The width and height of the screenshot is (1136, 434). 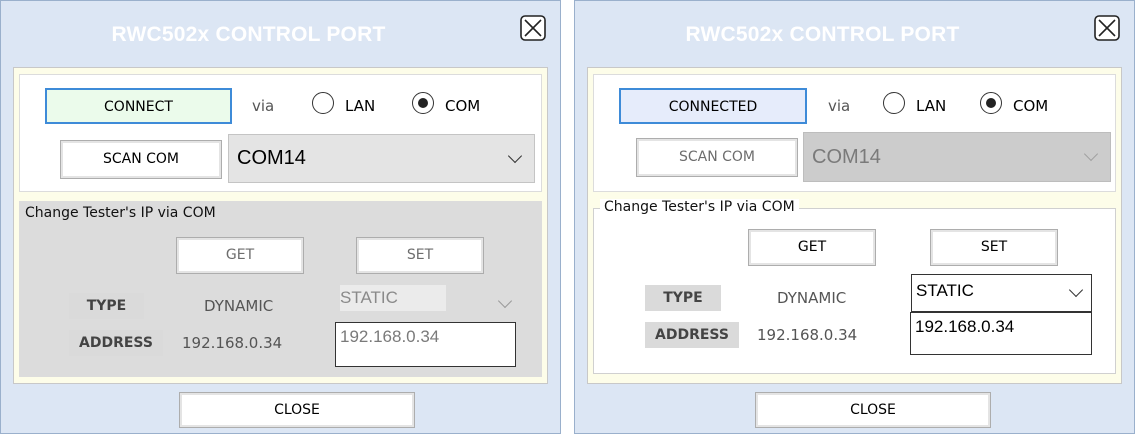 I want to click on connection-box: CONNECTED via LAN COM SCAN COM COM14, so click(x=854, y=133).